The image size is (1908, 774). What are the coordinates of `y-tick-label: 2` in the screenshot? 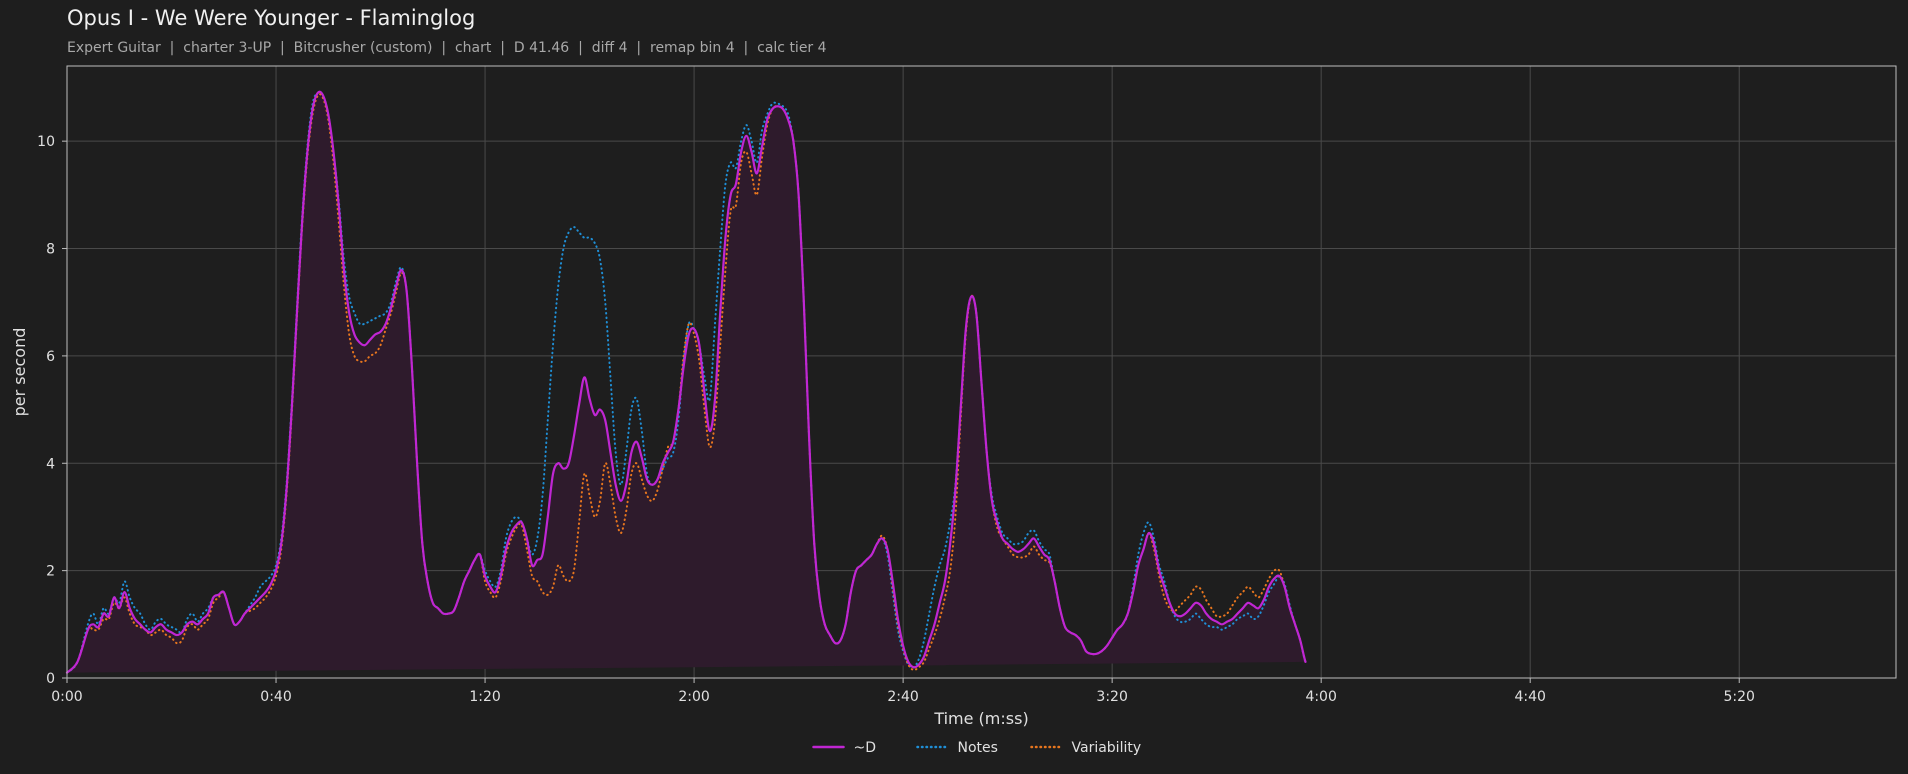 It's located at (50, 572).